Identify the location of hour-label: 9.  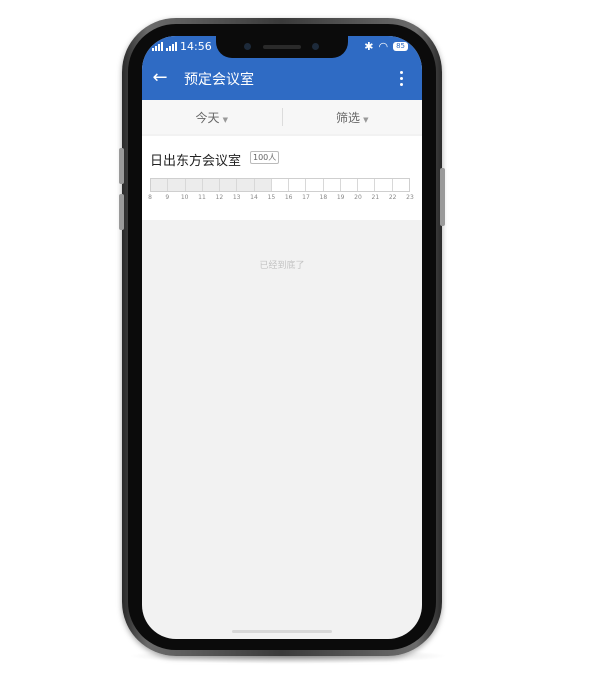
(167, 197).